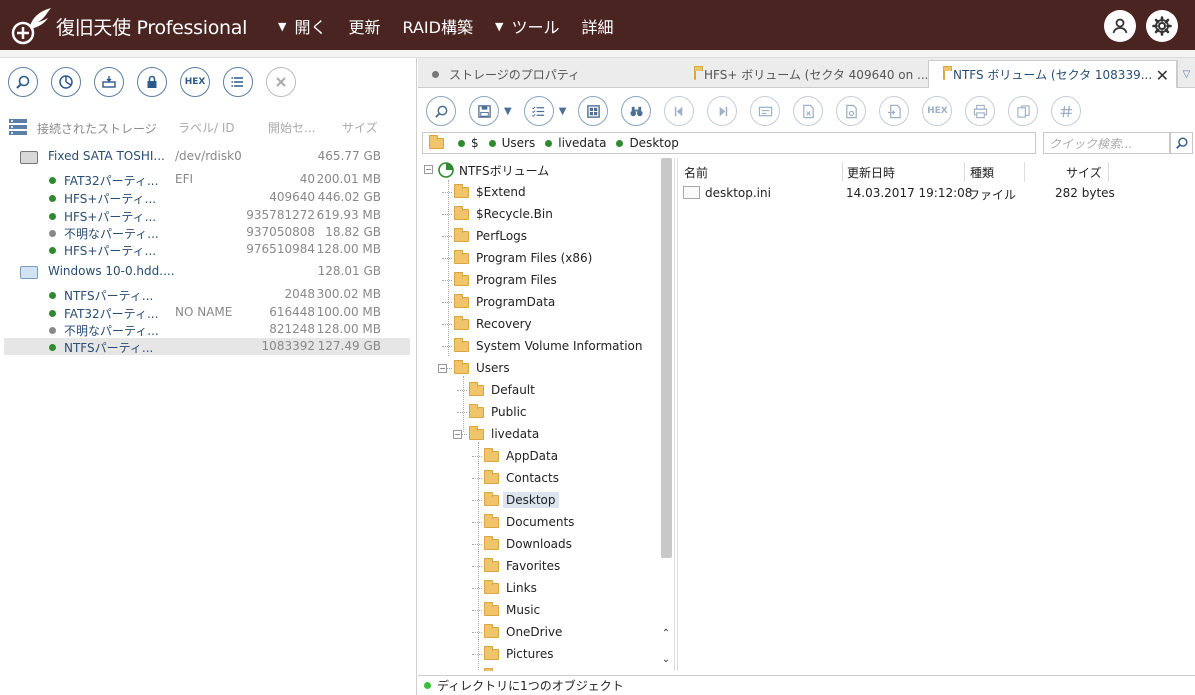 The width and height of the screenshot is (1195, 695). What do you see at coordinates (696, 172) in the screenshot?
I see `name-column-header: 名前` at bounding box center [696, 172].